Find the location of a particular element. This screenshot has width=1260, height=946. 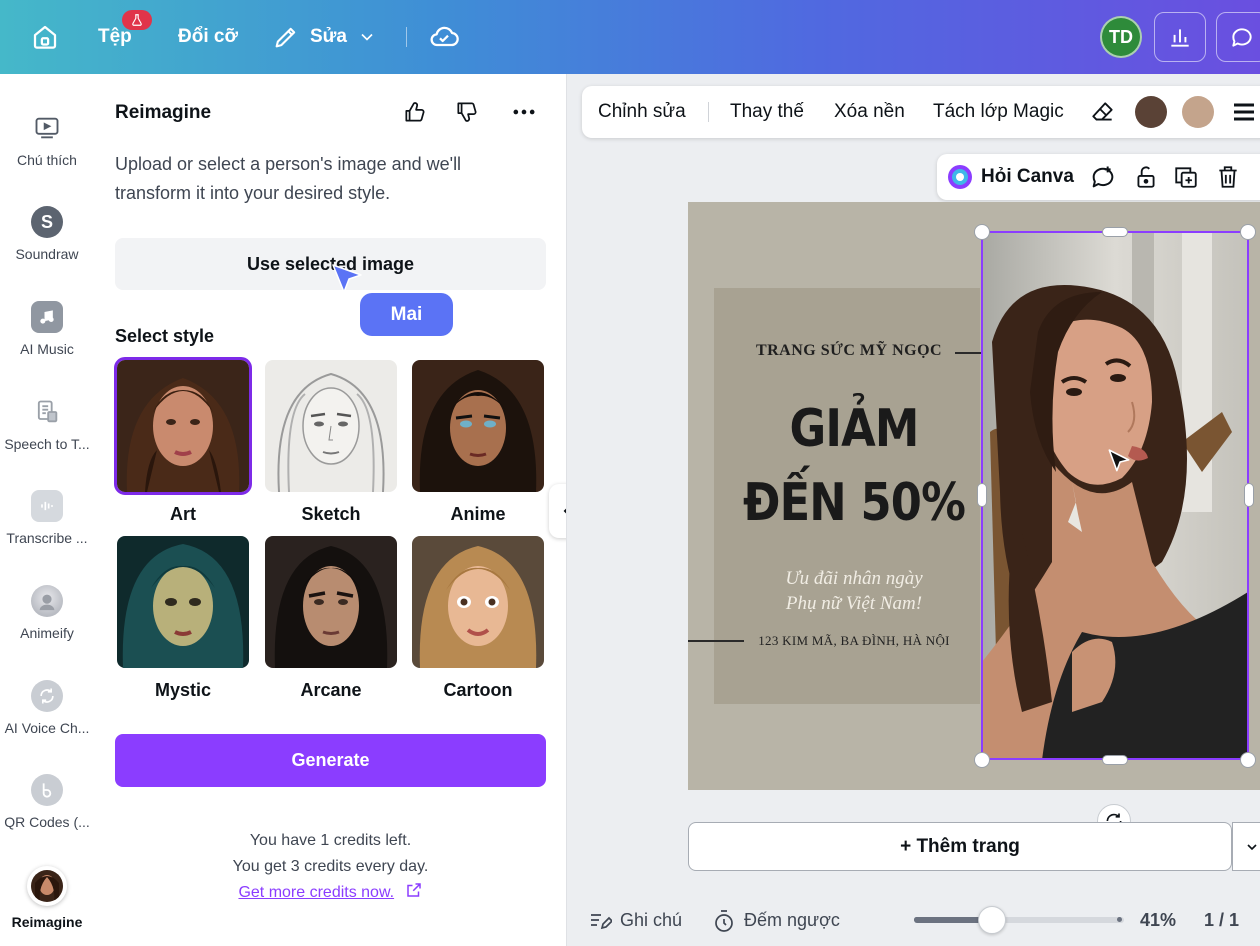

pencil-icon is located at coordinates (285, 37).